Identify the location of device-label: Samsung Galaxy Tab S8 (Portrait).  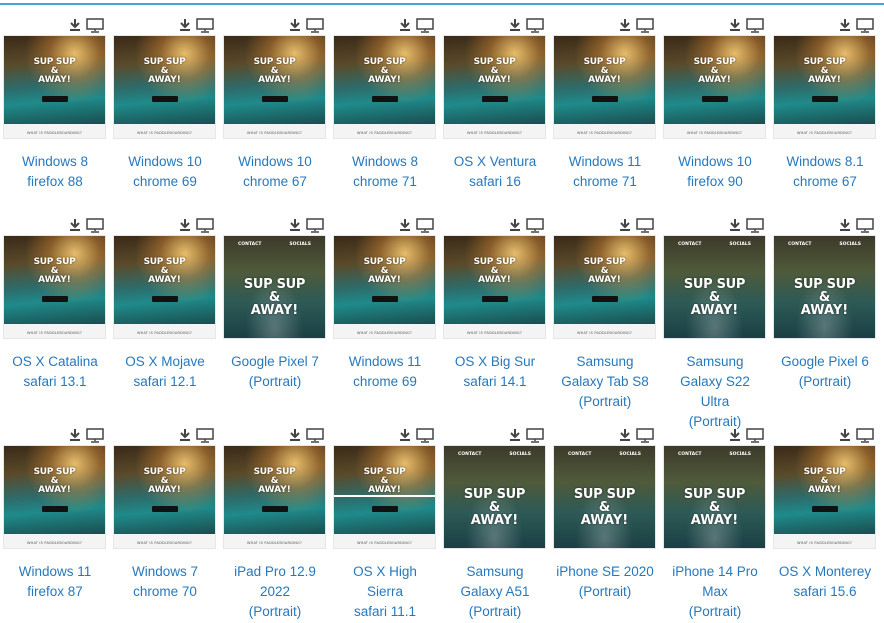
(605, 382).